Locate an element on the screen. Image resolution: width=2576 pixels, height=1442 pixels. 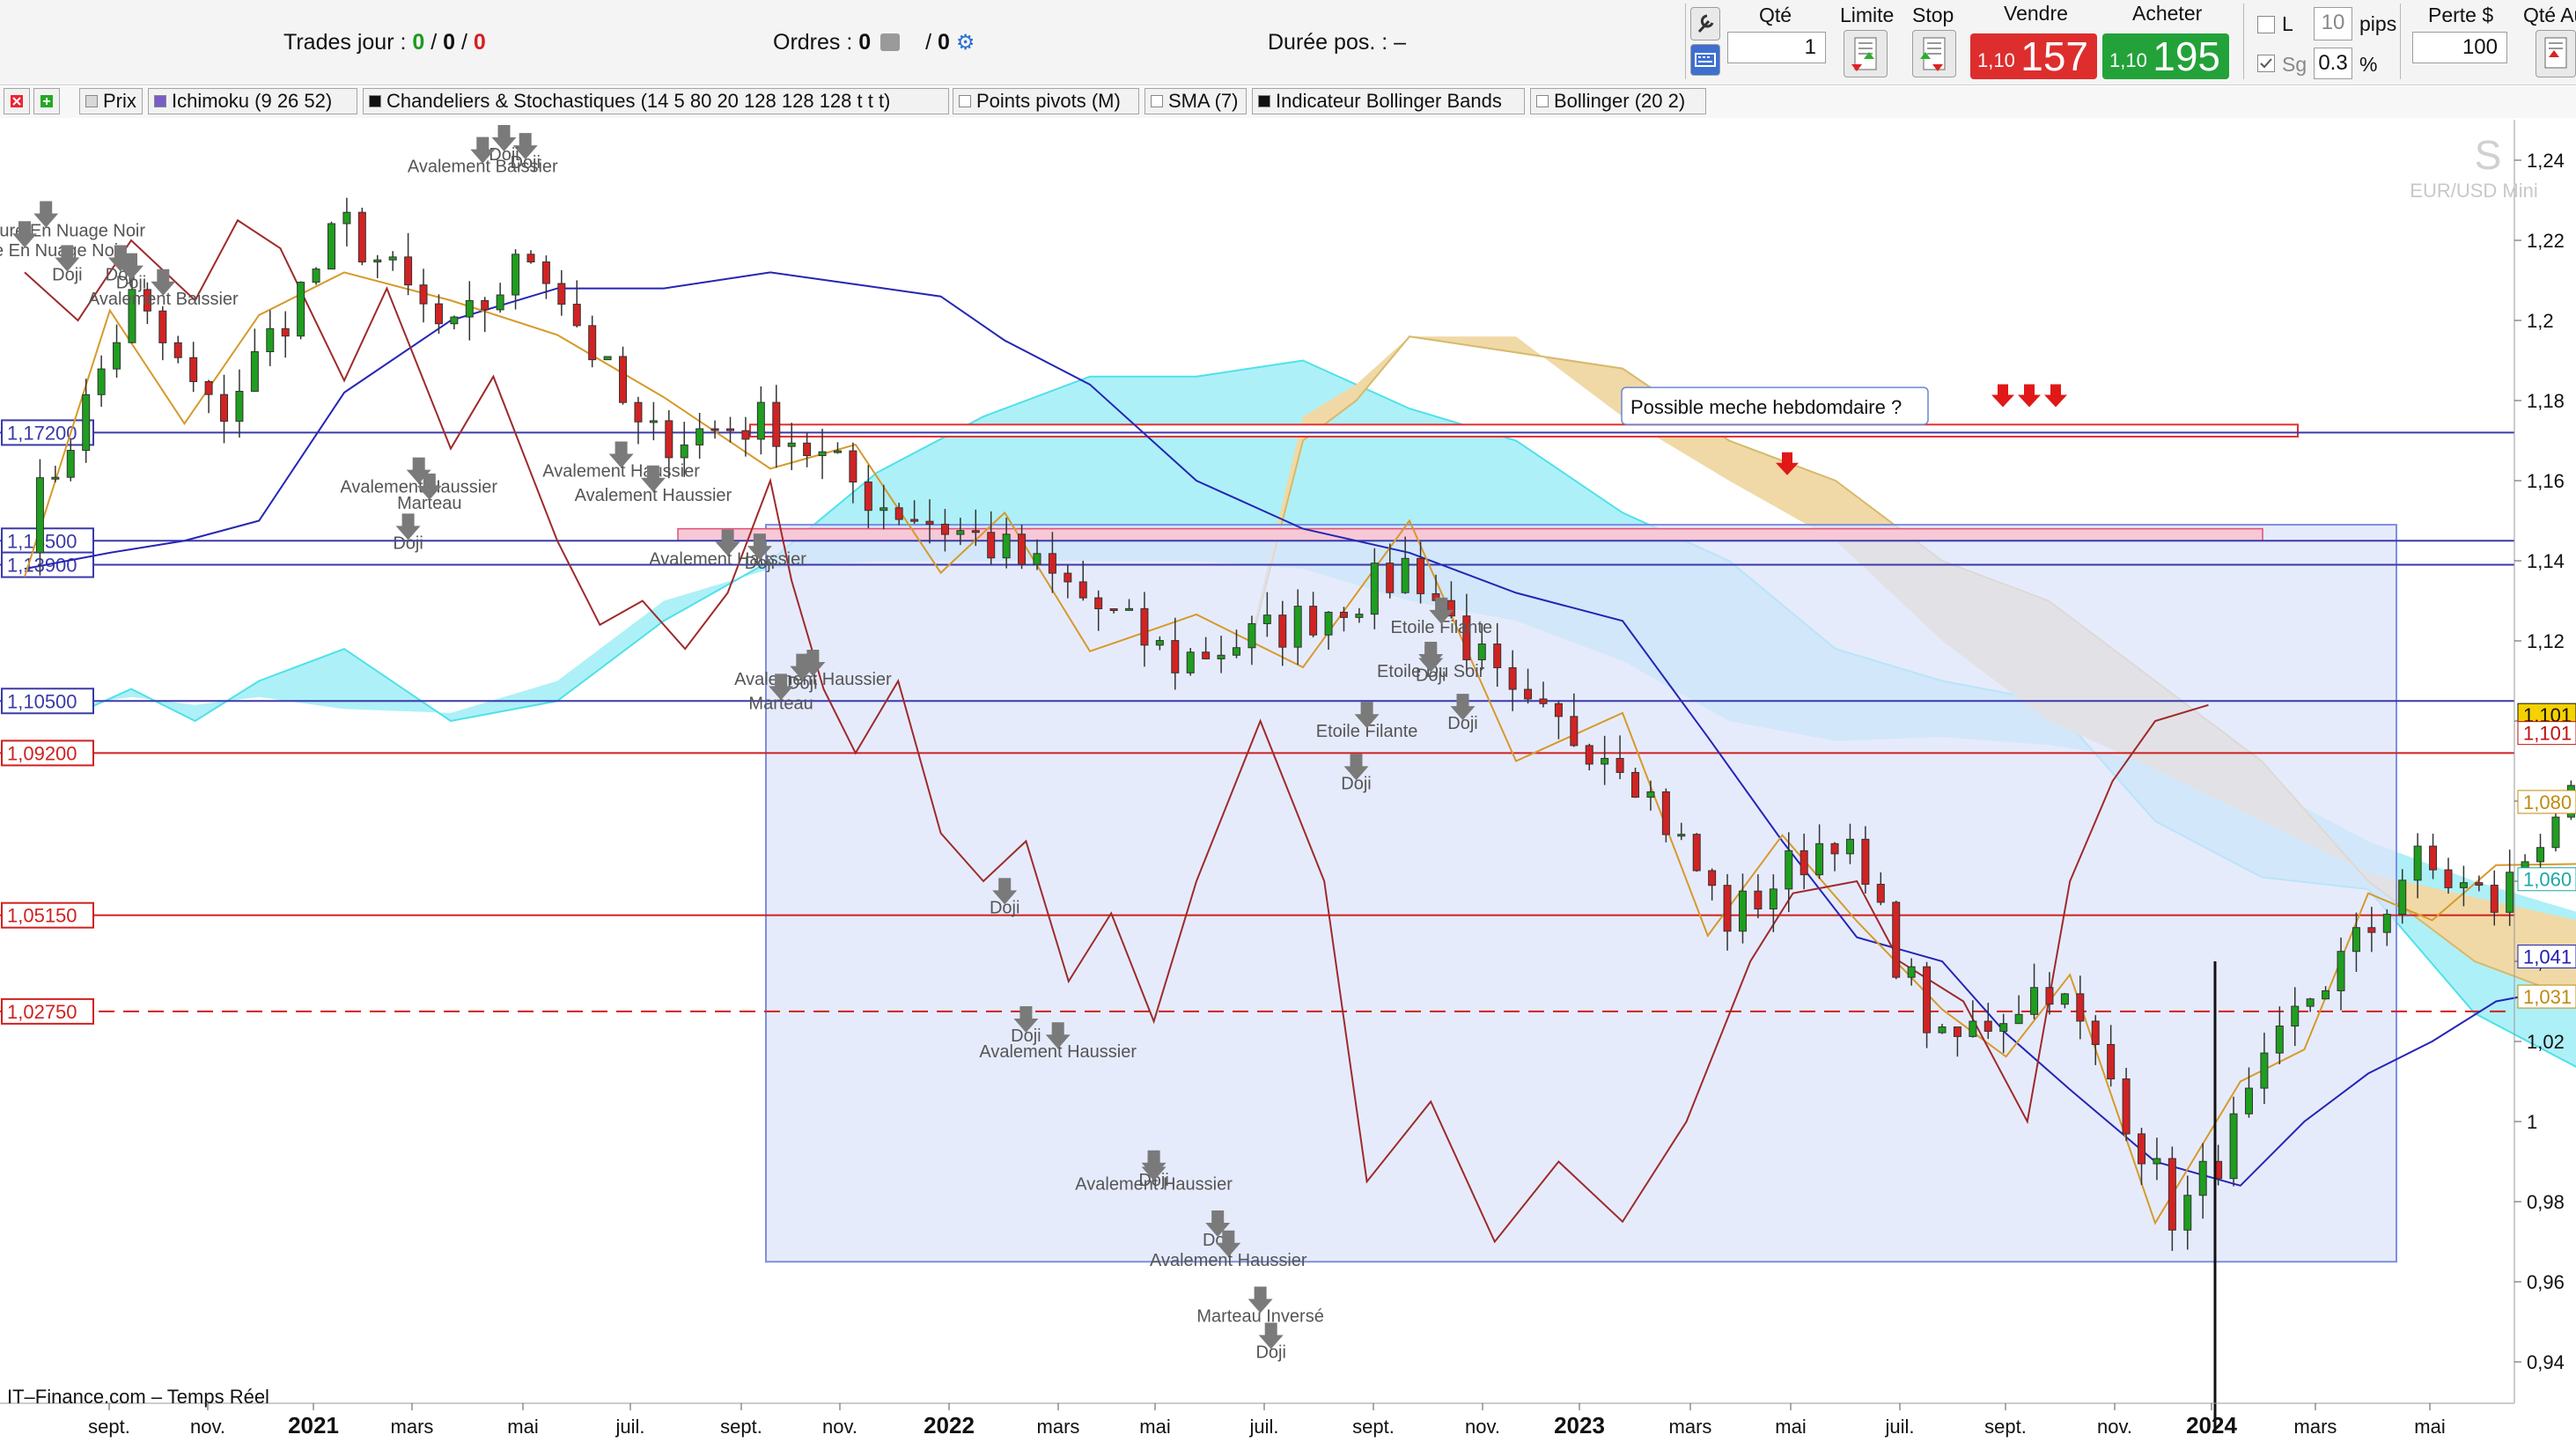
indicator-tag: Prix is located at coordinates (111, 101).